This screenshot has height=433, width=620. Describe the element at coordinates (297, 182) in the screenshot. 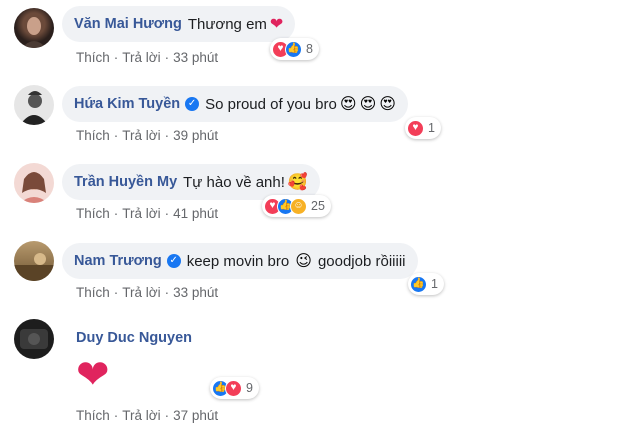

I see `smiling-hearts-emoji: 🥰` at that location.